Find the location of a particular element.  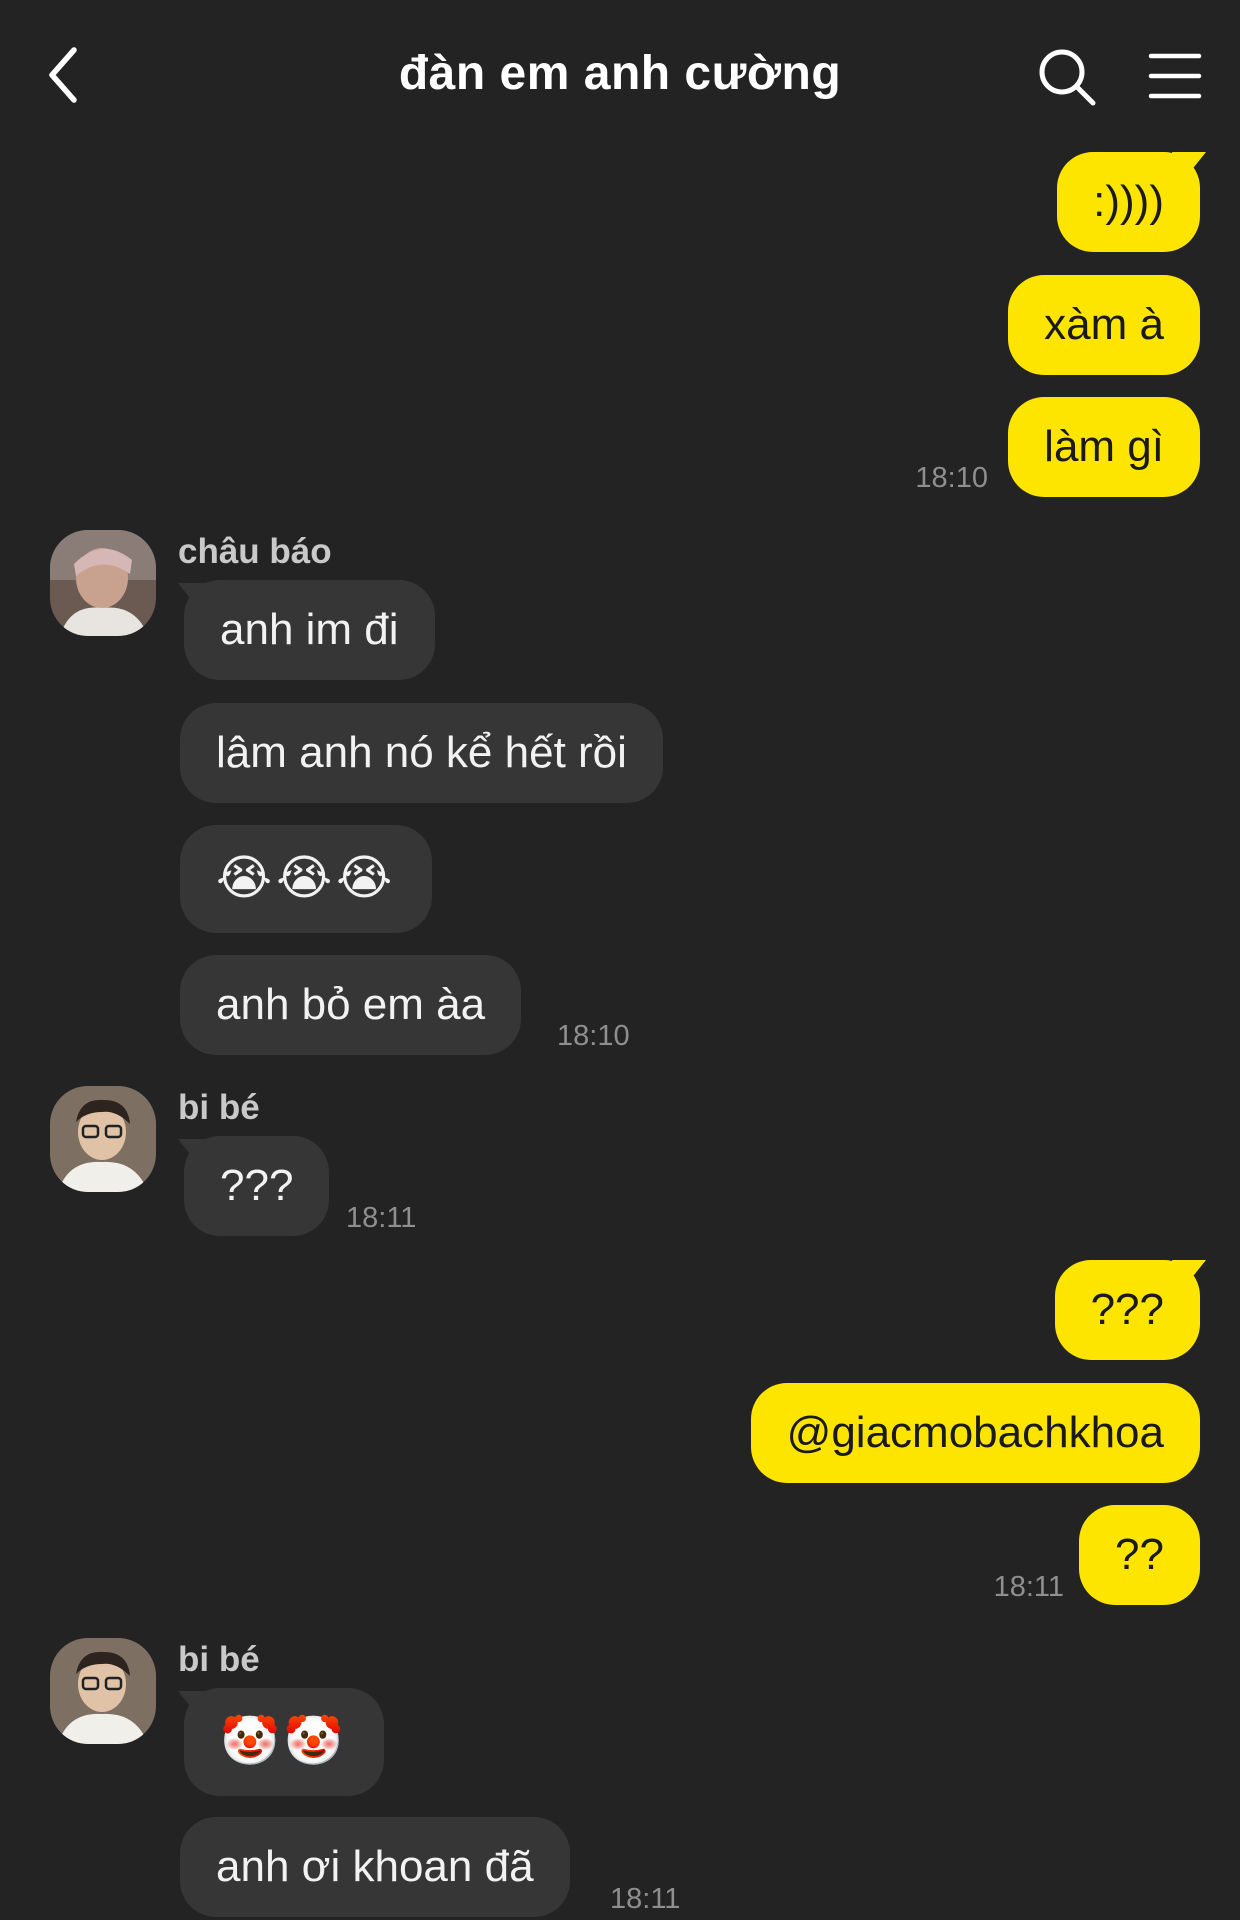

received-message: 😭😭😭 is located at coordinates (306, 879).